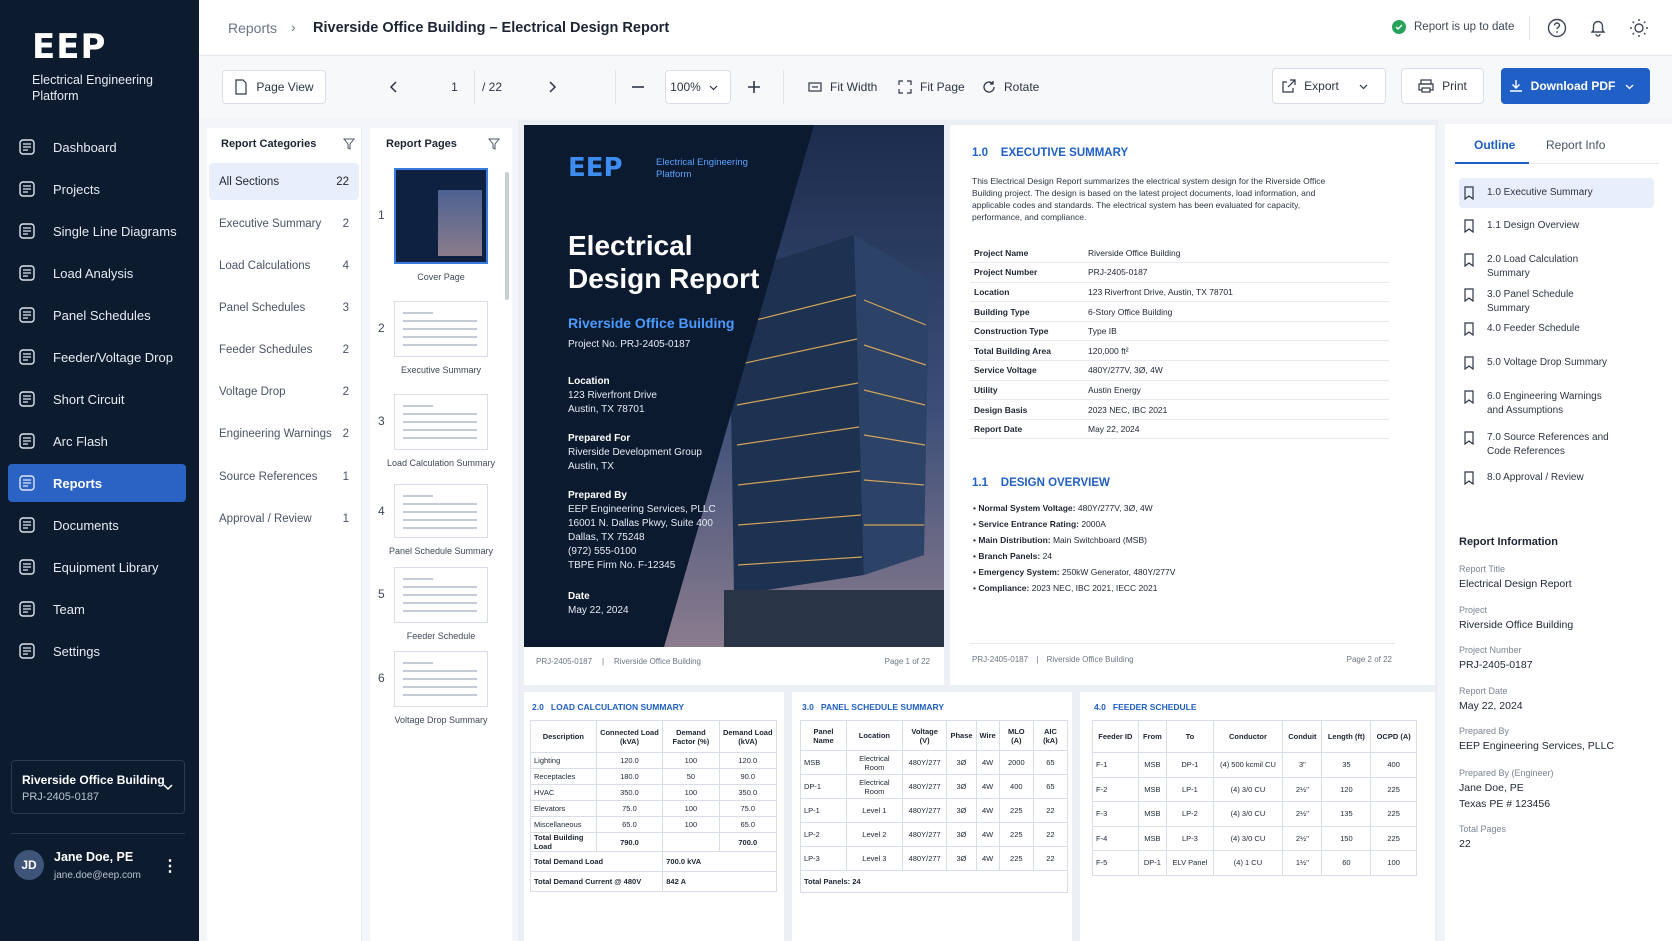 The width and height of the screenshot is (1672, 941). I want to click on table-cell: Level 2, so click(874, 834).